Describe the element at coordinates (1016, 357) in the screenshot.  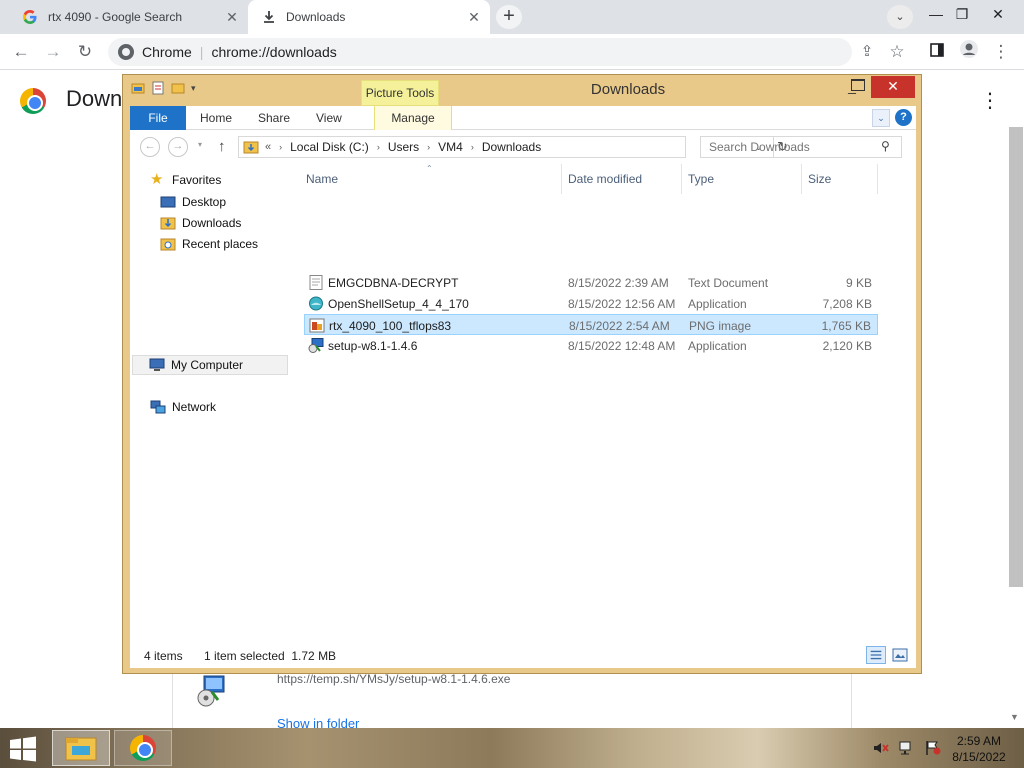
I see `page-scrollbar` at that location.